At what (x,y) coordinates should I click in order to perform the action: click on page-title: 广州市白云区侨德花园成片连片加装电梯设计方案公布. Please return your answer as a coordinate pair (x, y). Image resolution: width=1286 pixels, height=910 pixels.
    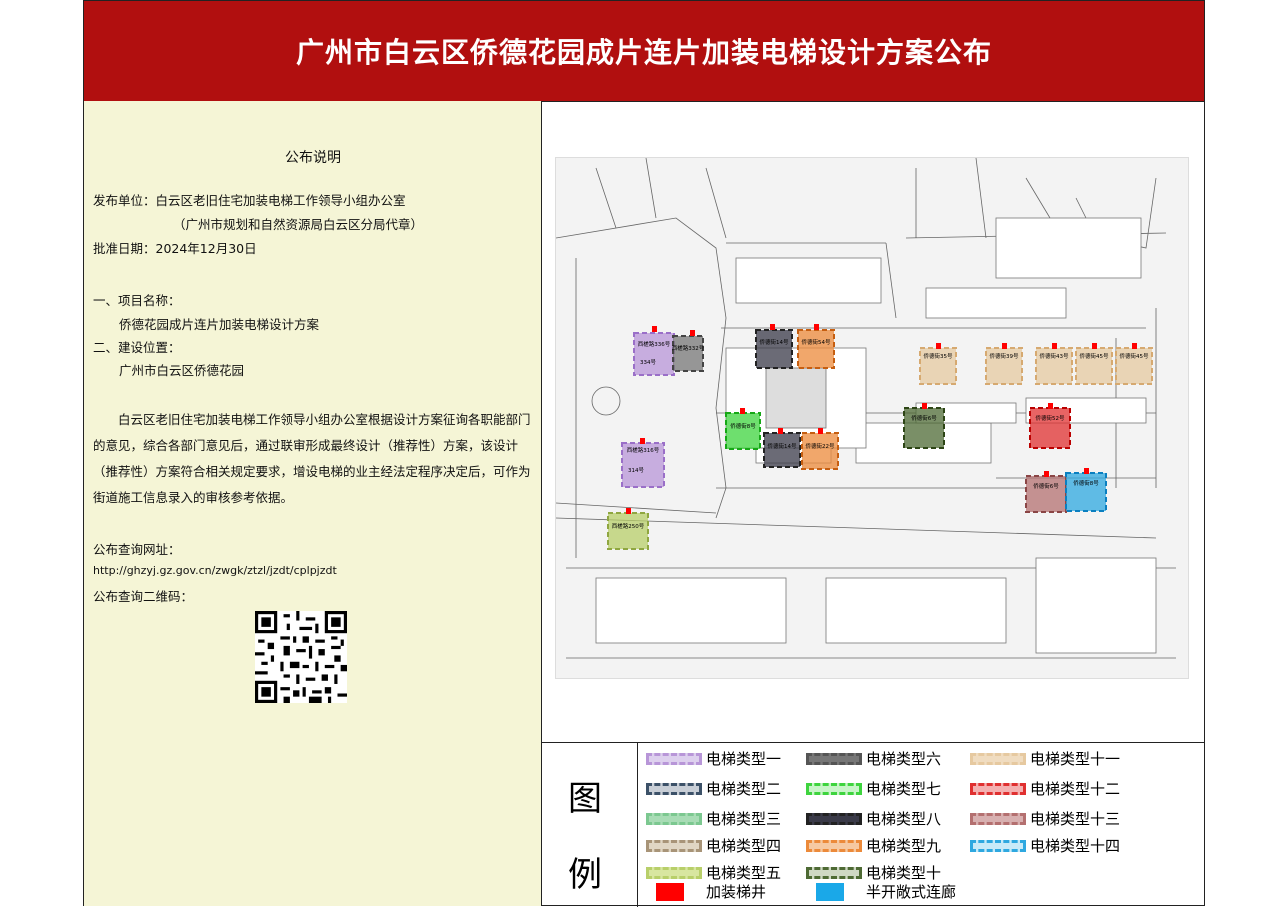
    Looking at the image, I should click on (643, 52).